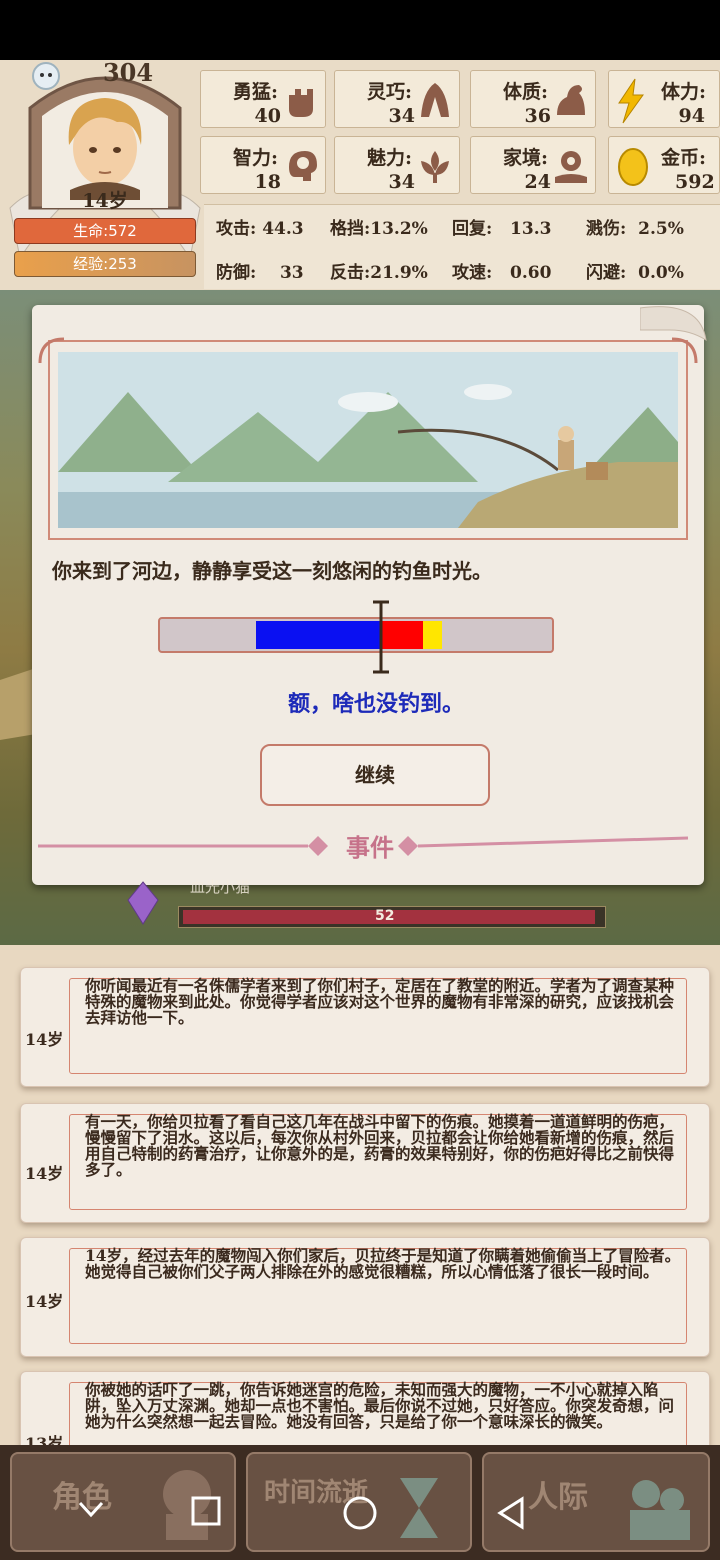 The height and width of the screenshot is (1560, 720). I want to click on continue-button: 继续, so click(375, 775).